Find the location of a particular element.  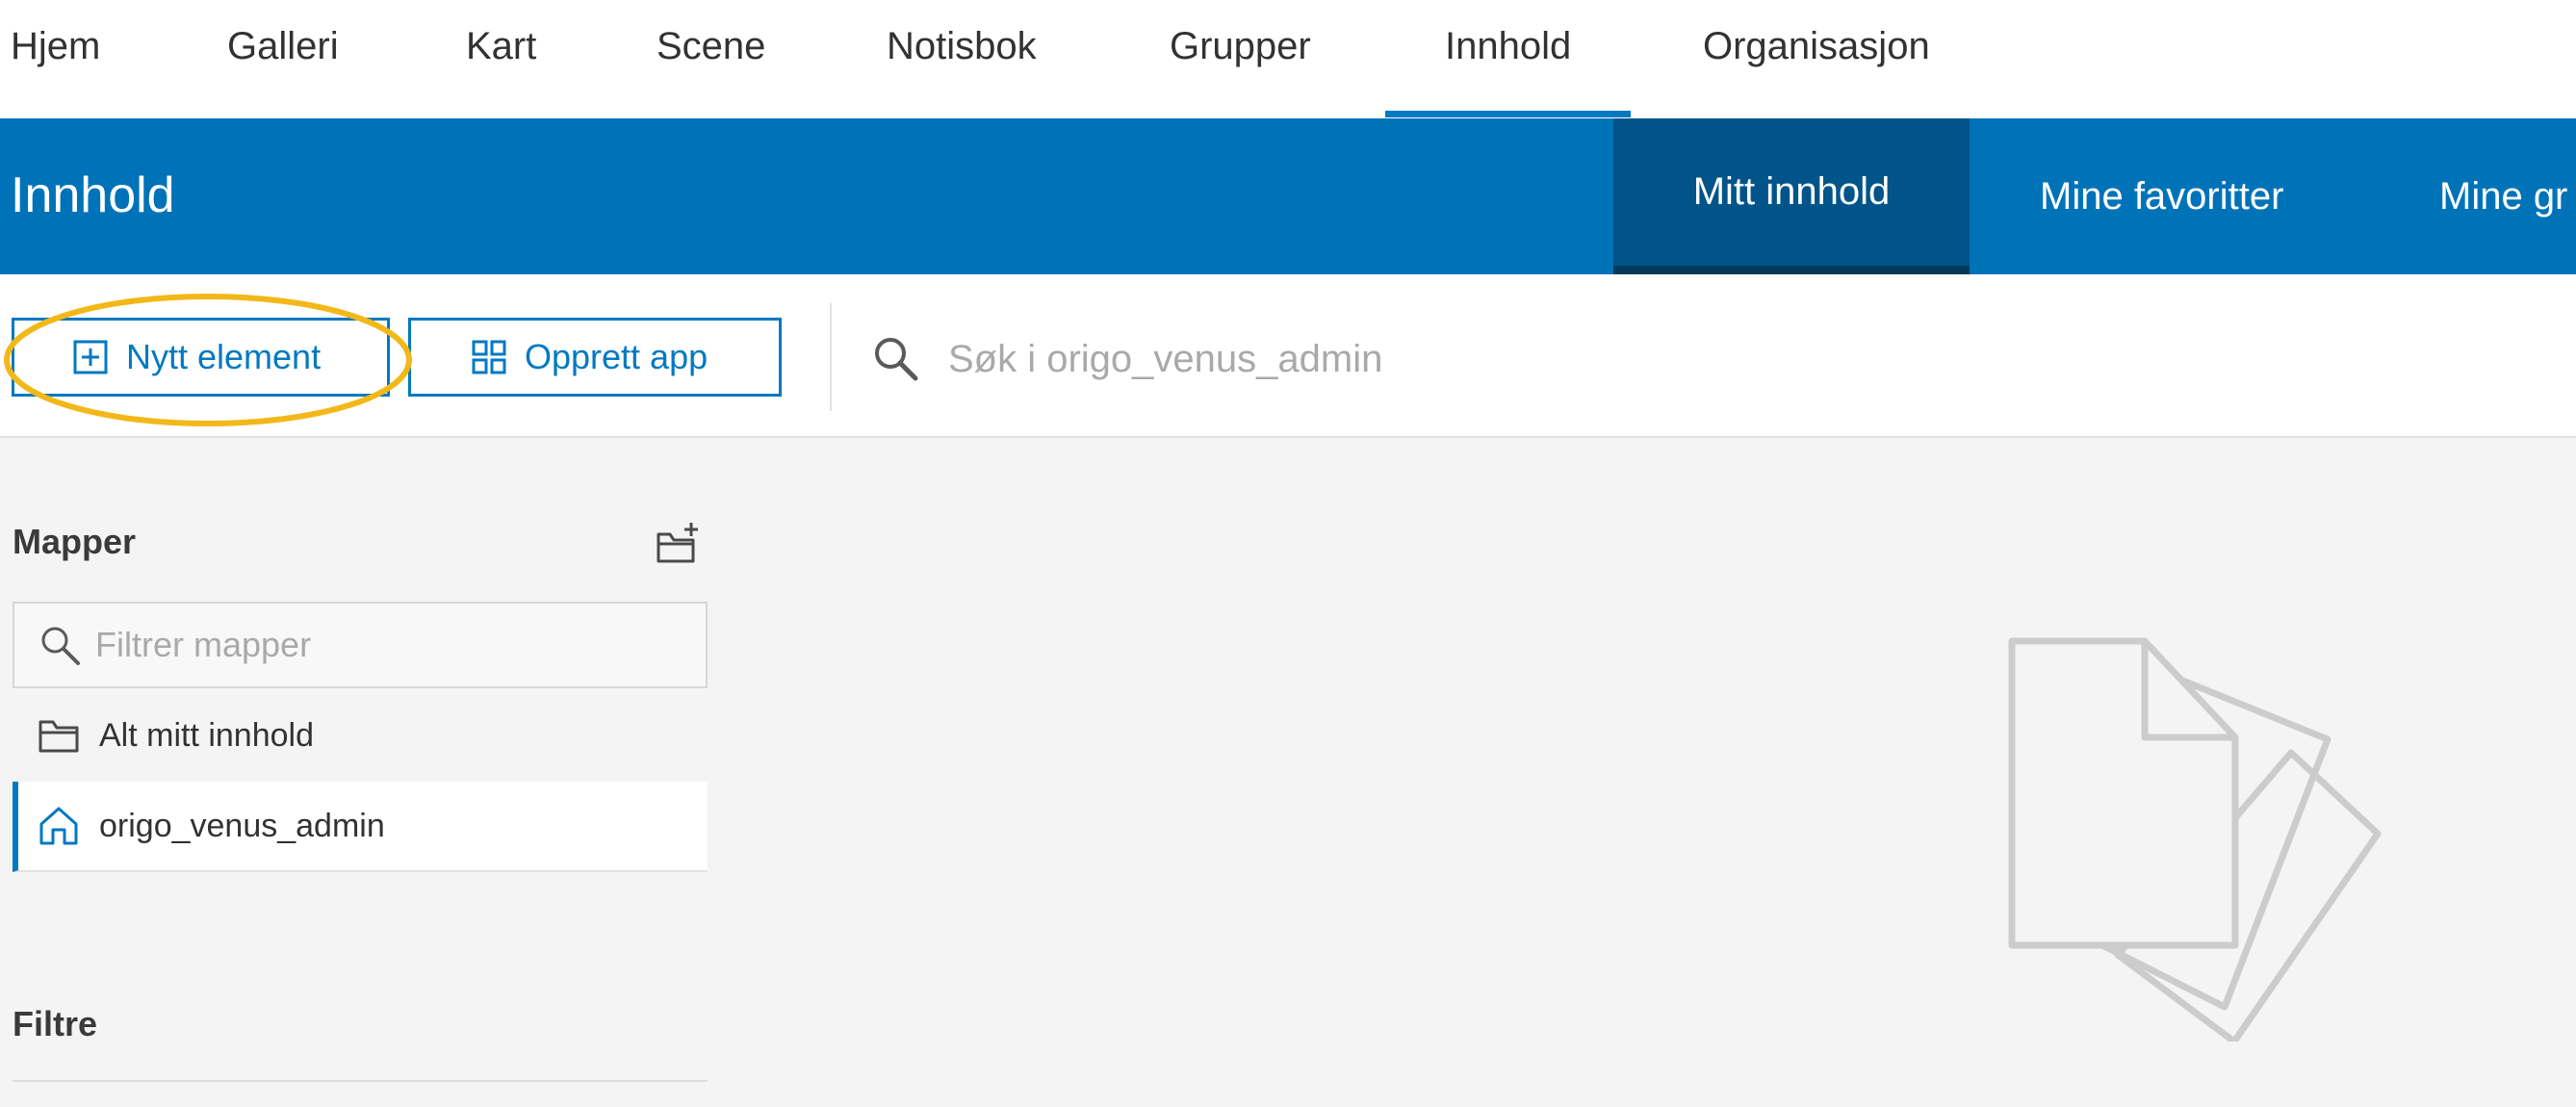

nav-item-home: Hjem is located at coordinates (56, 46).